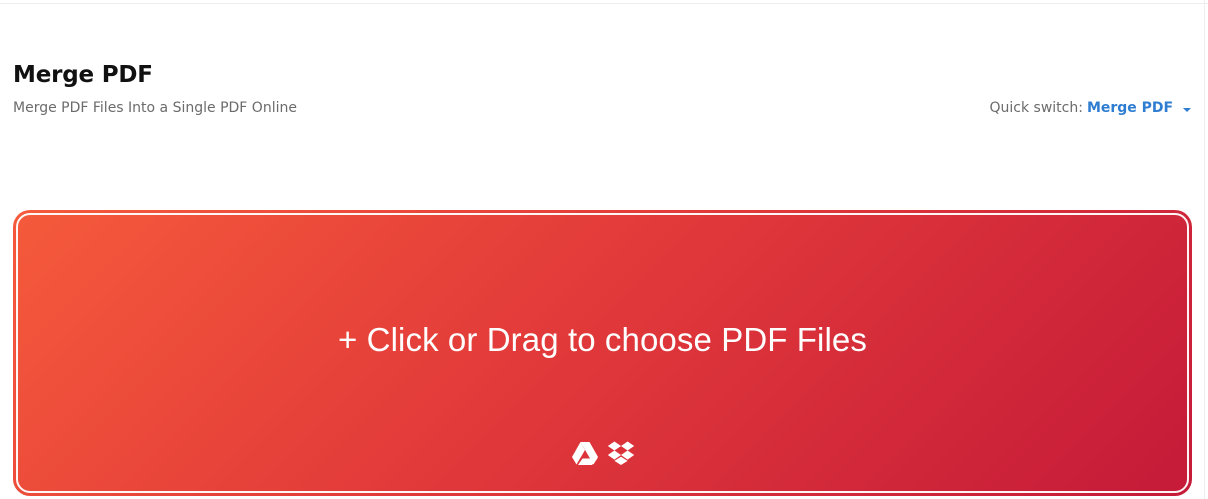 The height and width of the screenshot is (499, 1208). Describe the element at coordinates (155, 108) in the screenshot. I see `page-subtitle: Merge PDF Files Into a Single PDF Online` at that location.